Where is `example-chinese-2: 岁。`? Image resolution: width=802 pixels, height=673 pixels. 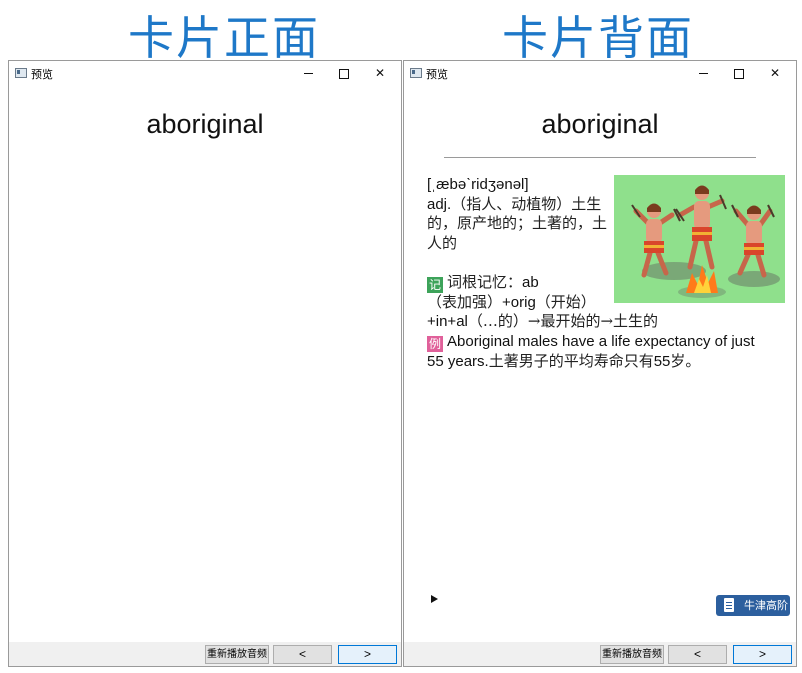 example-chinese-2: 岁。 is located at coordinates (685, 360).